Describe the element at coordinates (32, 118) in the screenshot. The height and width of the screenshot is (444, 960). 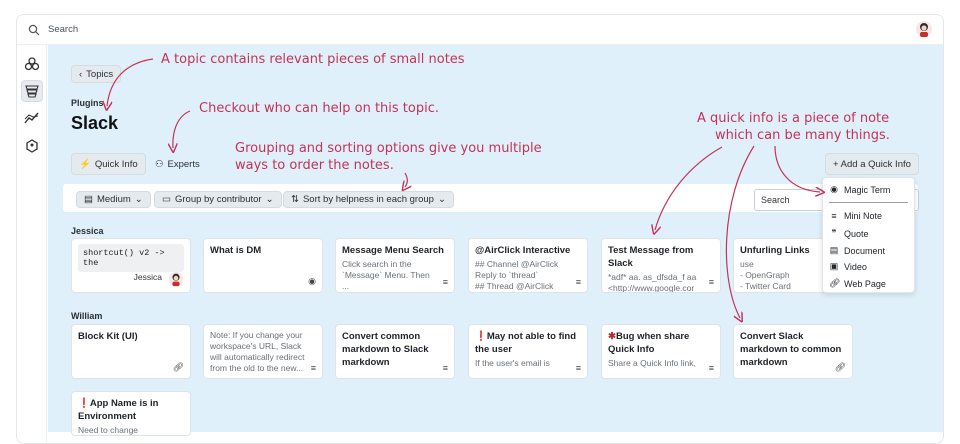
I see `sidebar-item-trends-icon` at that location.